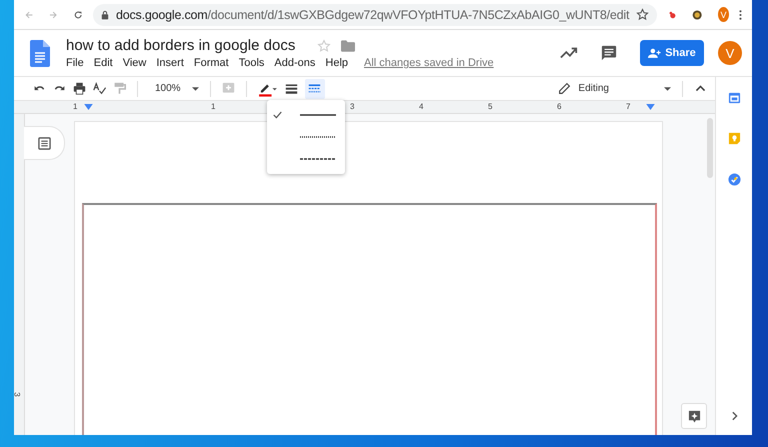 Image resolution: width=768 pixels, height=447 pixels. What do you see at coordinates (490, 107) in the screenshot?
I see `ruler-number: 5` at bounding box center [490, 107].